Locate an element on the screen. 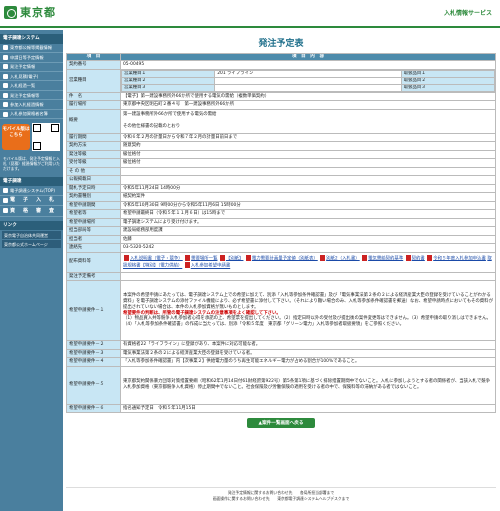  row-value: 電子調達システムにより受け付けます。 is located at coordinates (308, 222).